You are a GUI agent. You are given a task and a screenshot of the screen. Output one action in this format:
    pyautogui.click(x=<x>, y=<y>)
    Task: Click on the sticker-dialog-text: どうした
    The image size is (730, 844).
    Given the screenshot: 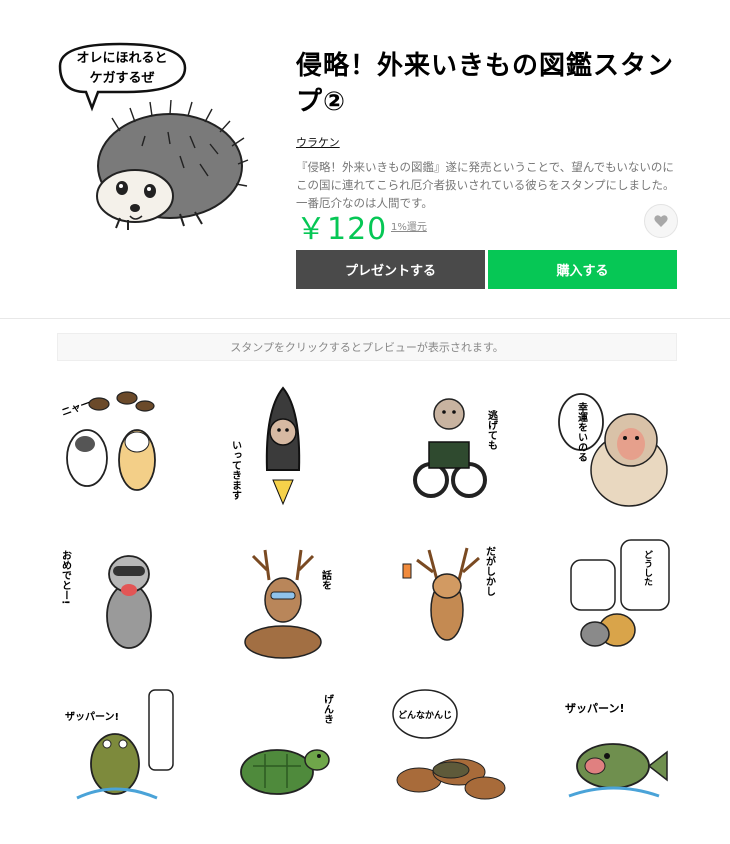 What is the action you would take?
    pyautogui.click(x=647, y=568)
    